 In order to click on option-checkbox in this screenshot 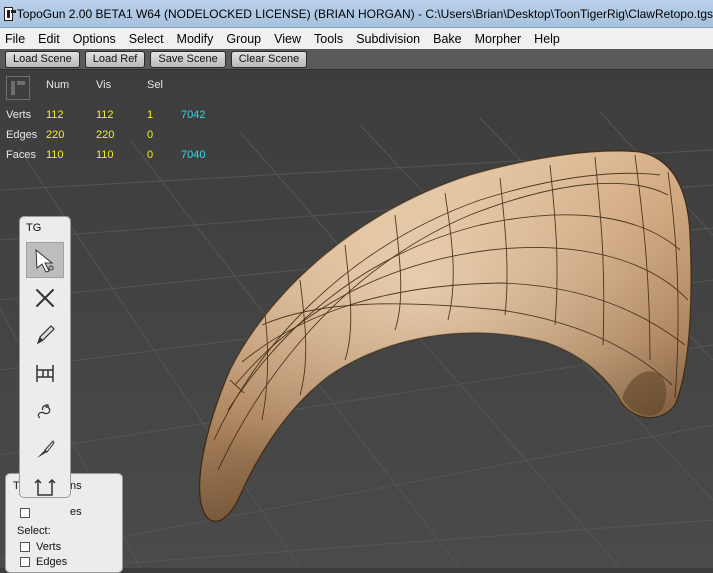, I will do `click(25, 513)`.